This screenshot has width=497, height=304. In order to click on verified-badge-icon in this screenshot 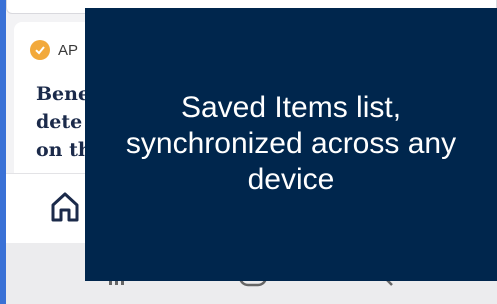, I will do `click(40, 50)`.